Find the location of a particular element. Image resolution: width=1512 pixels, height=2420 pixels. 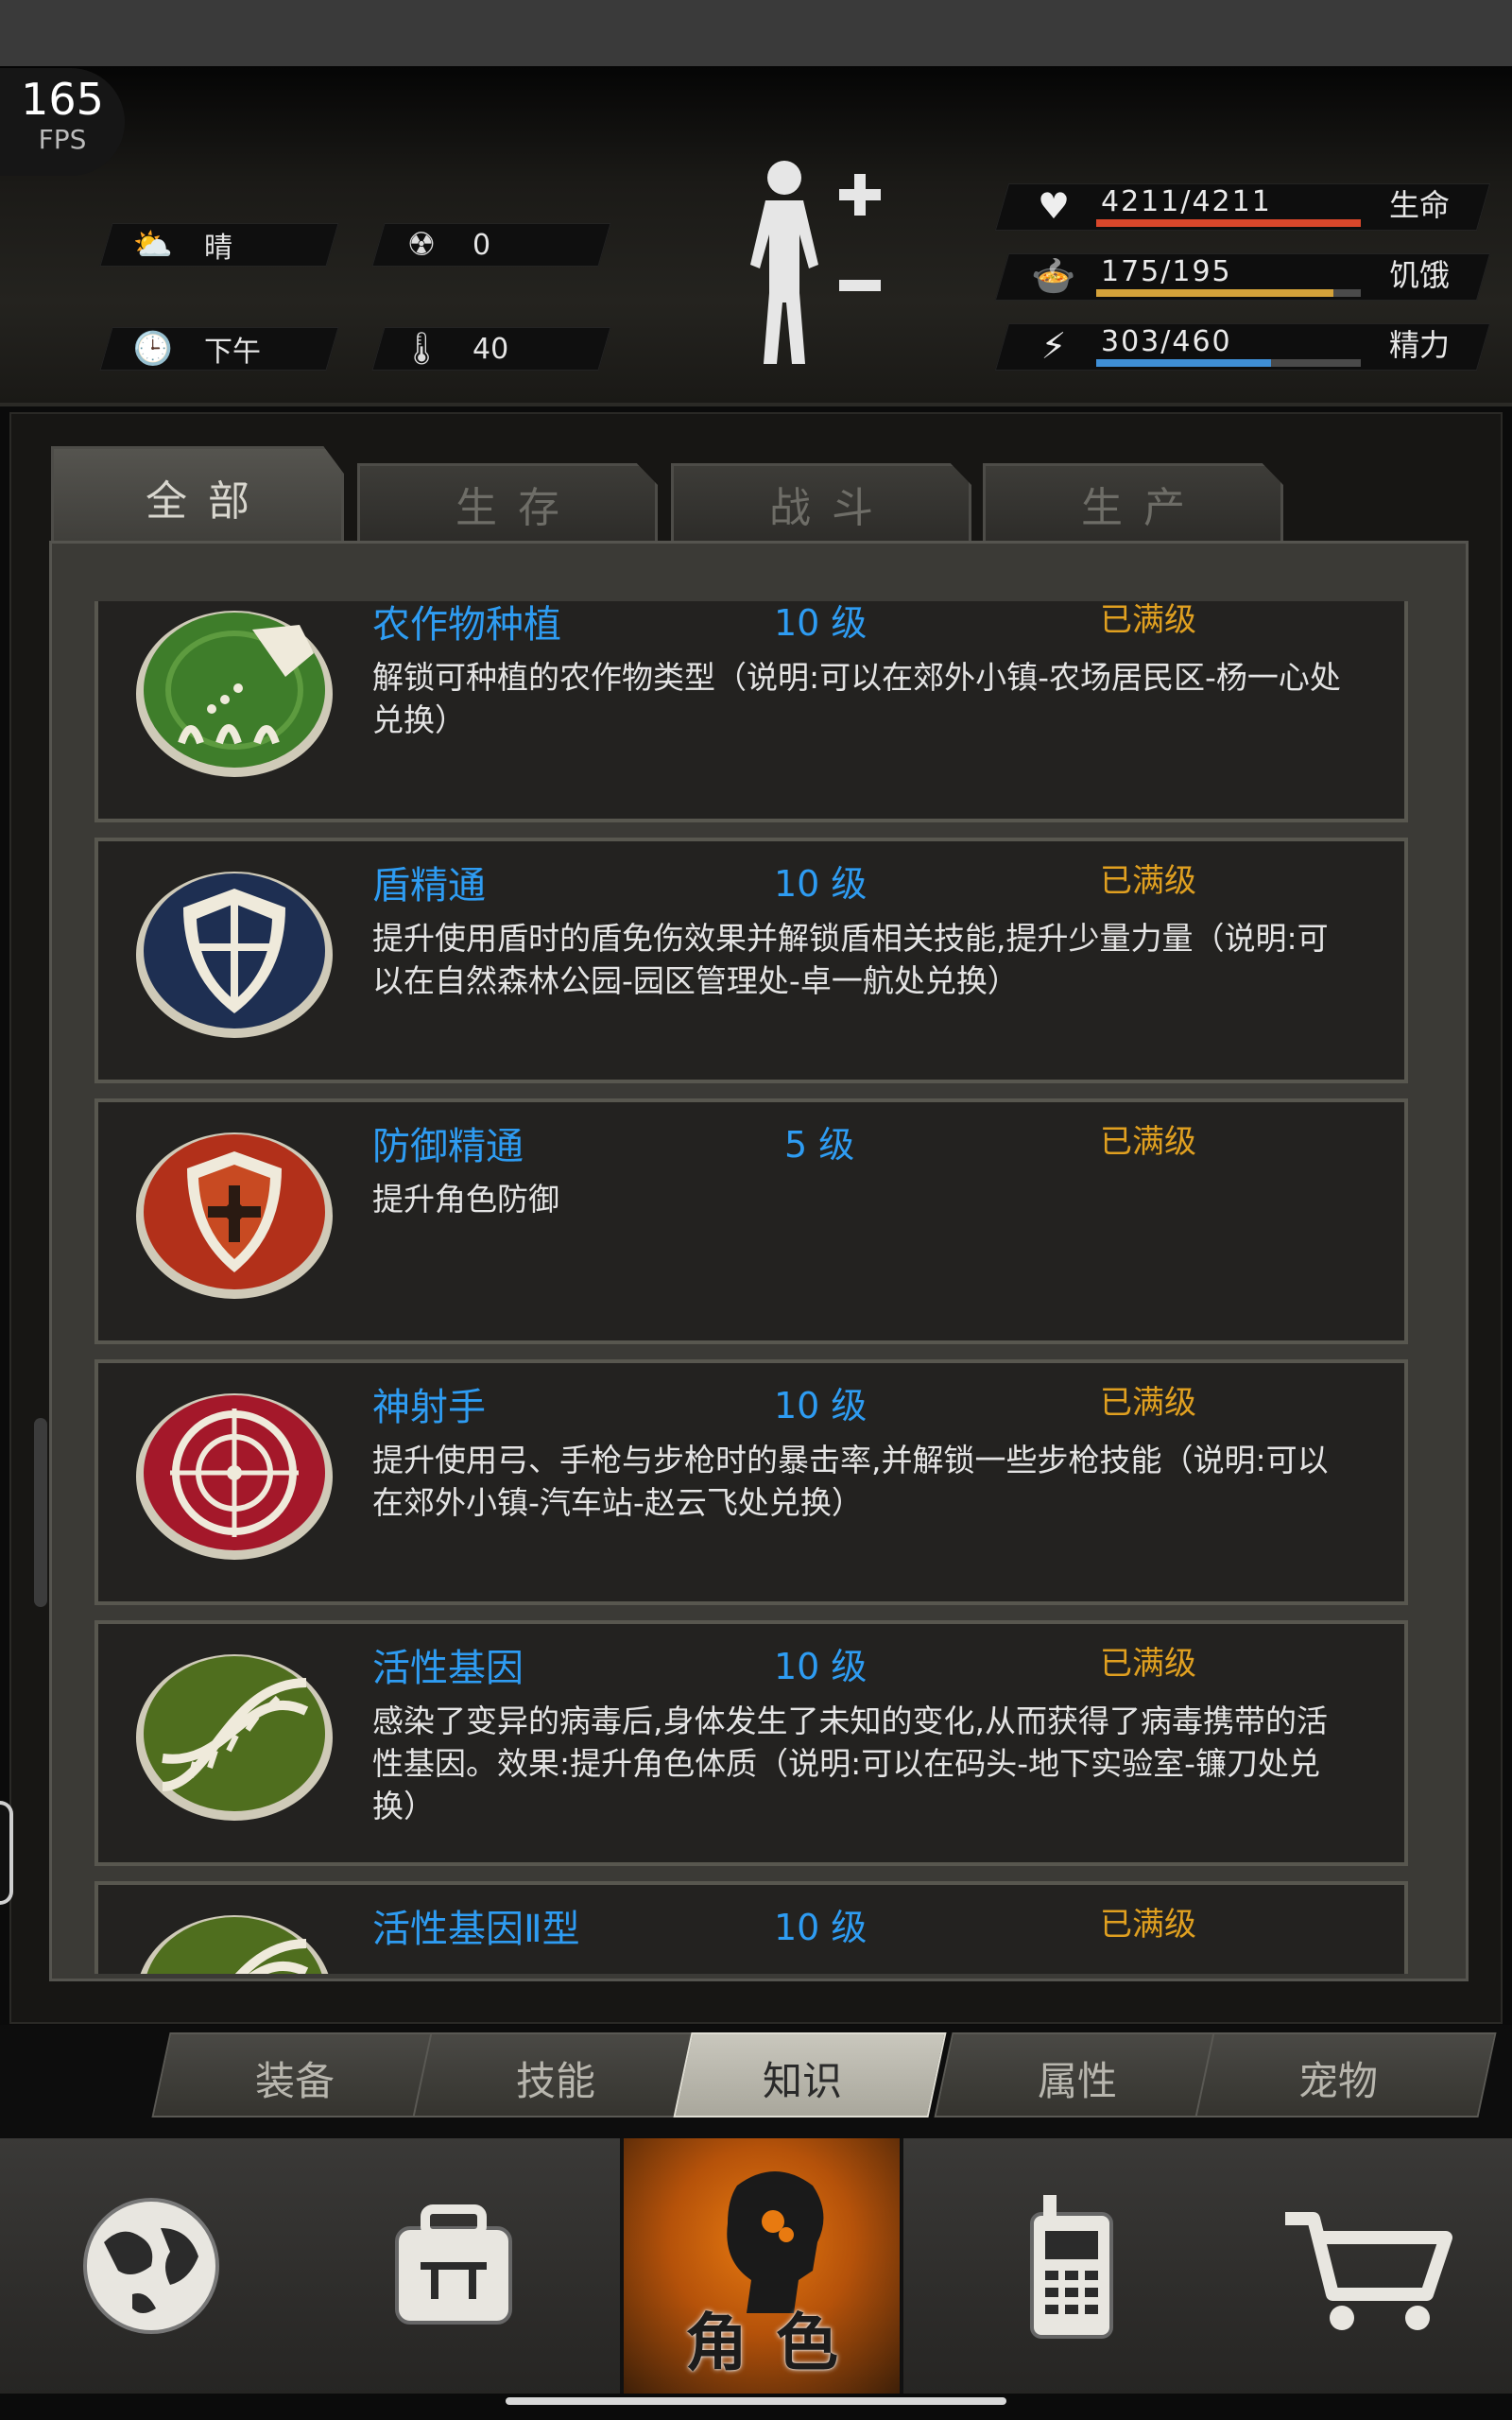

food-icon: 🍲 is located at coordinates (1053, 276).